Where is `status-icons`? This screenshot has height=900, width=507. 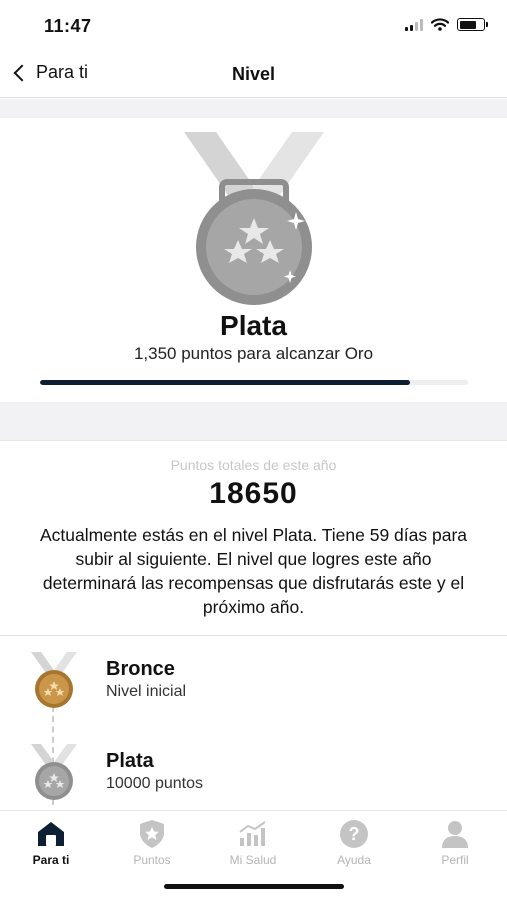
status-icons is located at coordinates (446, 24).